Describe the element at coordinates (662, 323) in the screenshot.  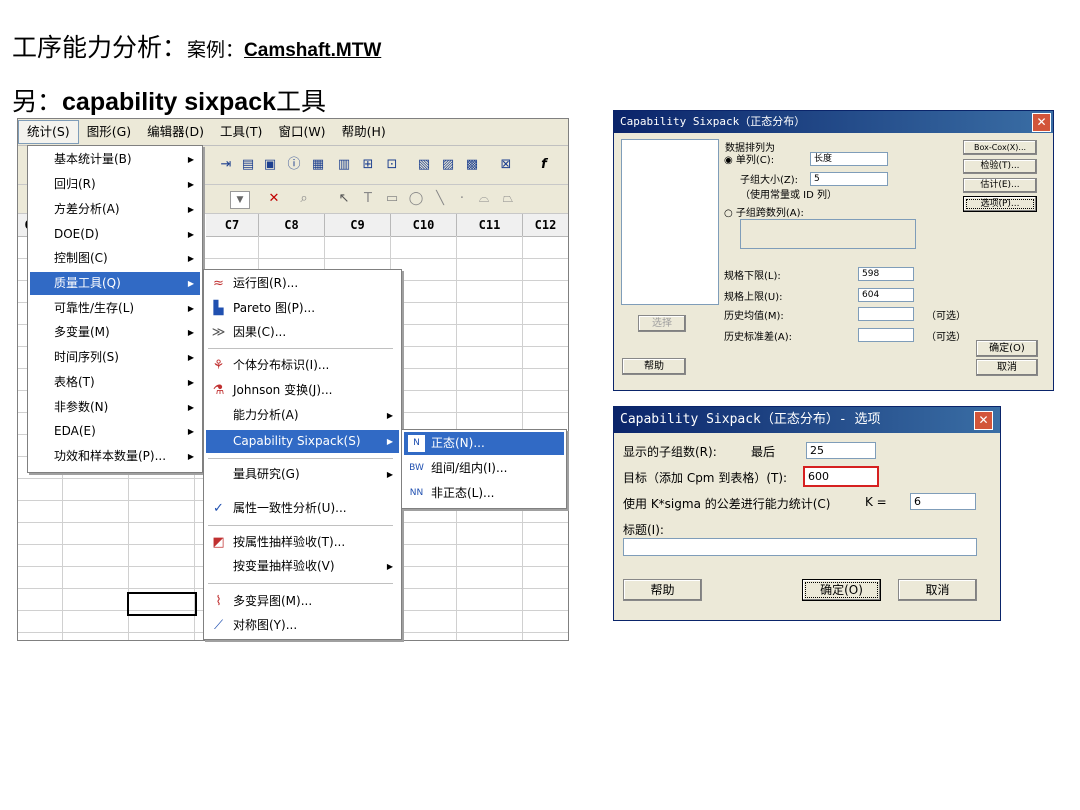
I see `select-button: 选择` at that location.